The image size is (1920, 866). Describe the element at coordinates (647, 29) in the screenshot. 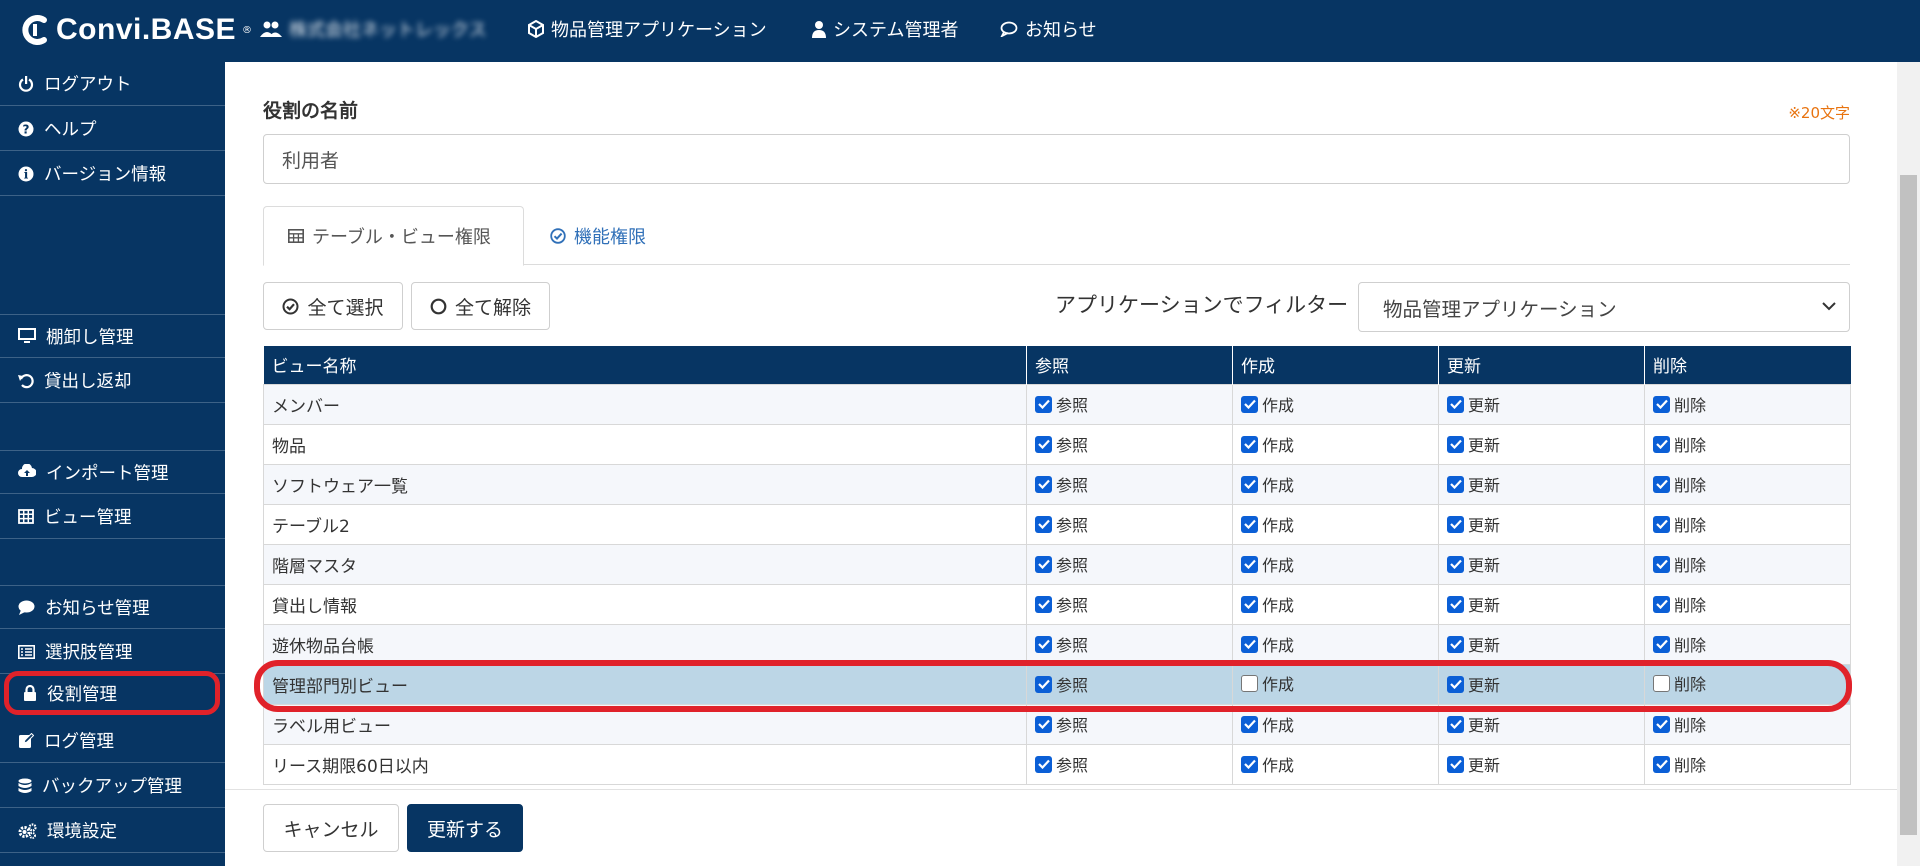

I see `nav-application: 物品管理アプリケーション` at that location.